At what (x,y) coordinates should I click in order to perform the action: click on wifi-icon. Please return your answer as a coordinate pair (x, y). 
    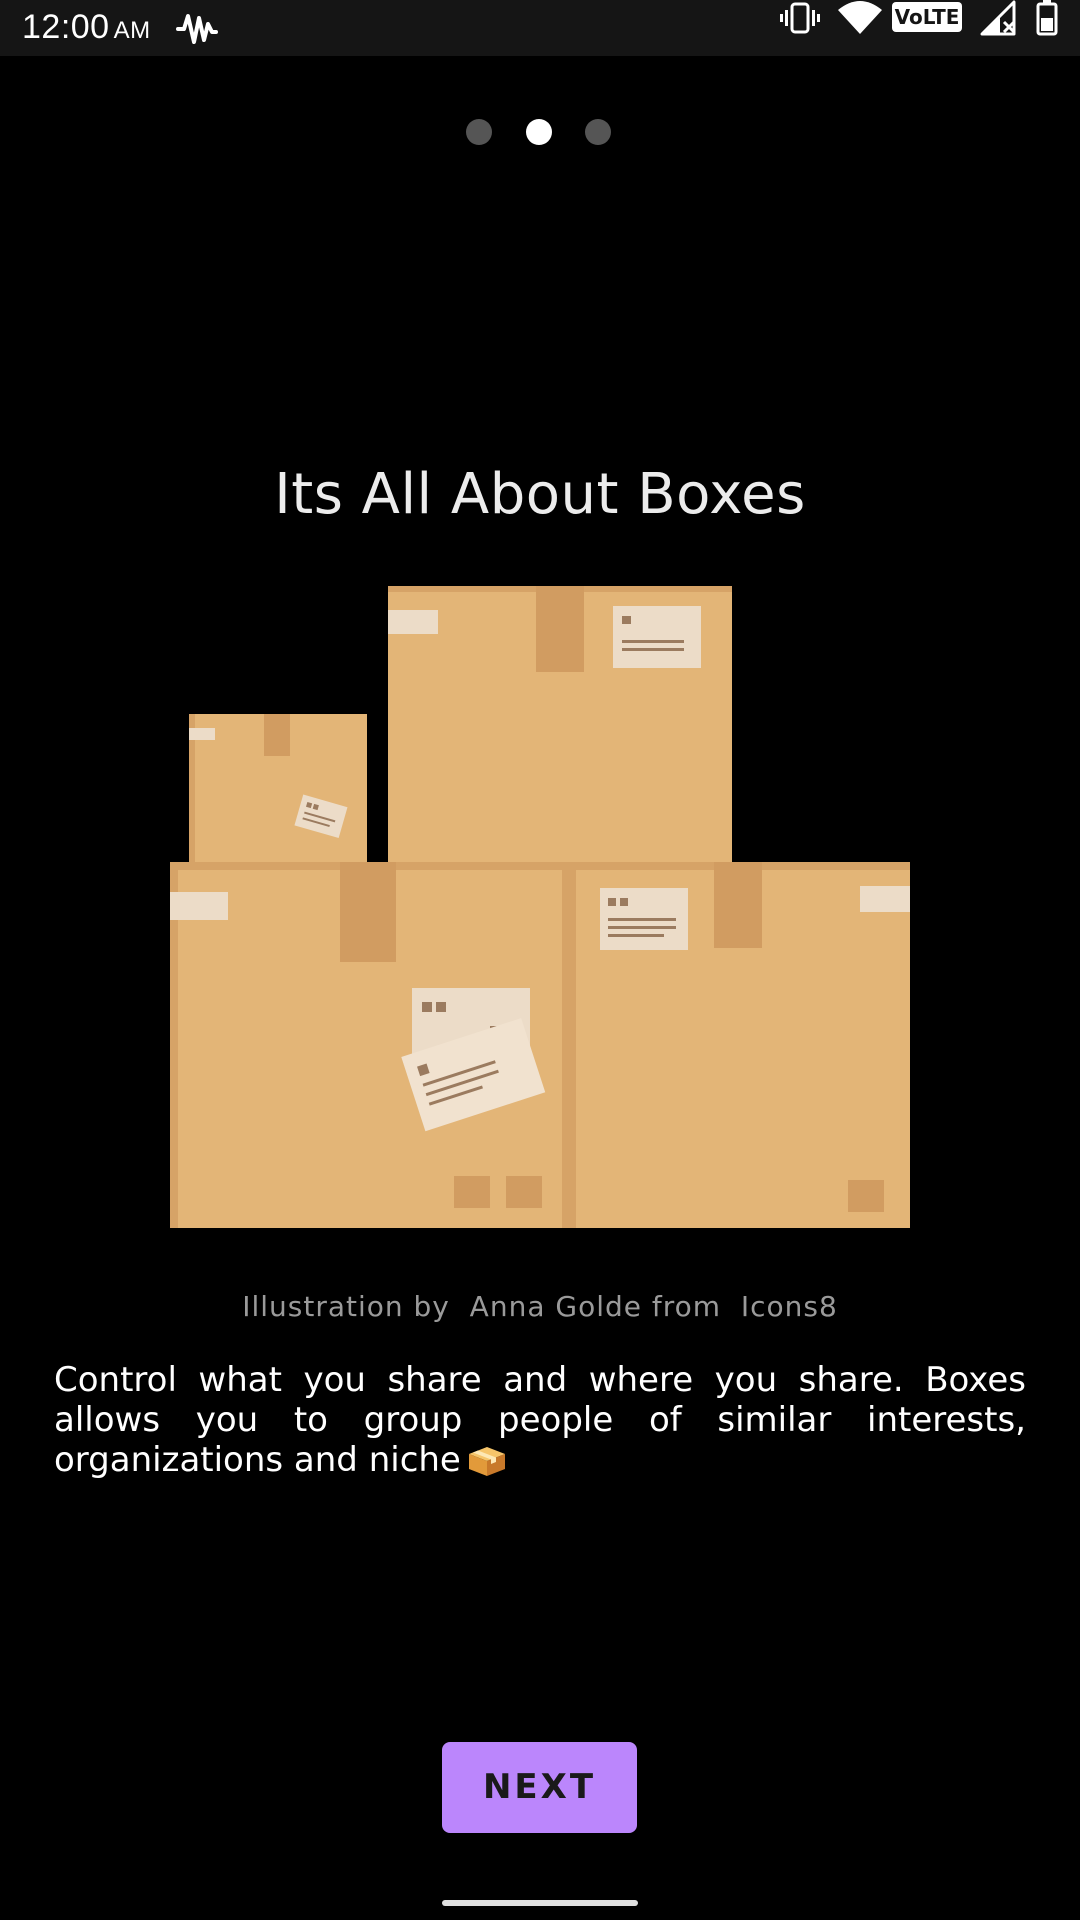
    Looking at the image, I should click on (860, 17).